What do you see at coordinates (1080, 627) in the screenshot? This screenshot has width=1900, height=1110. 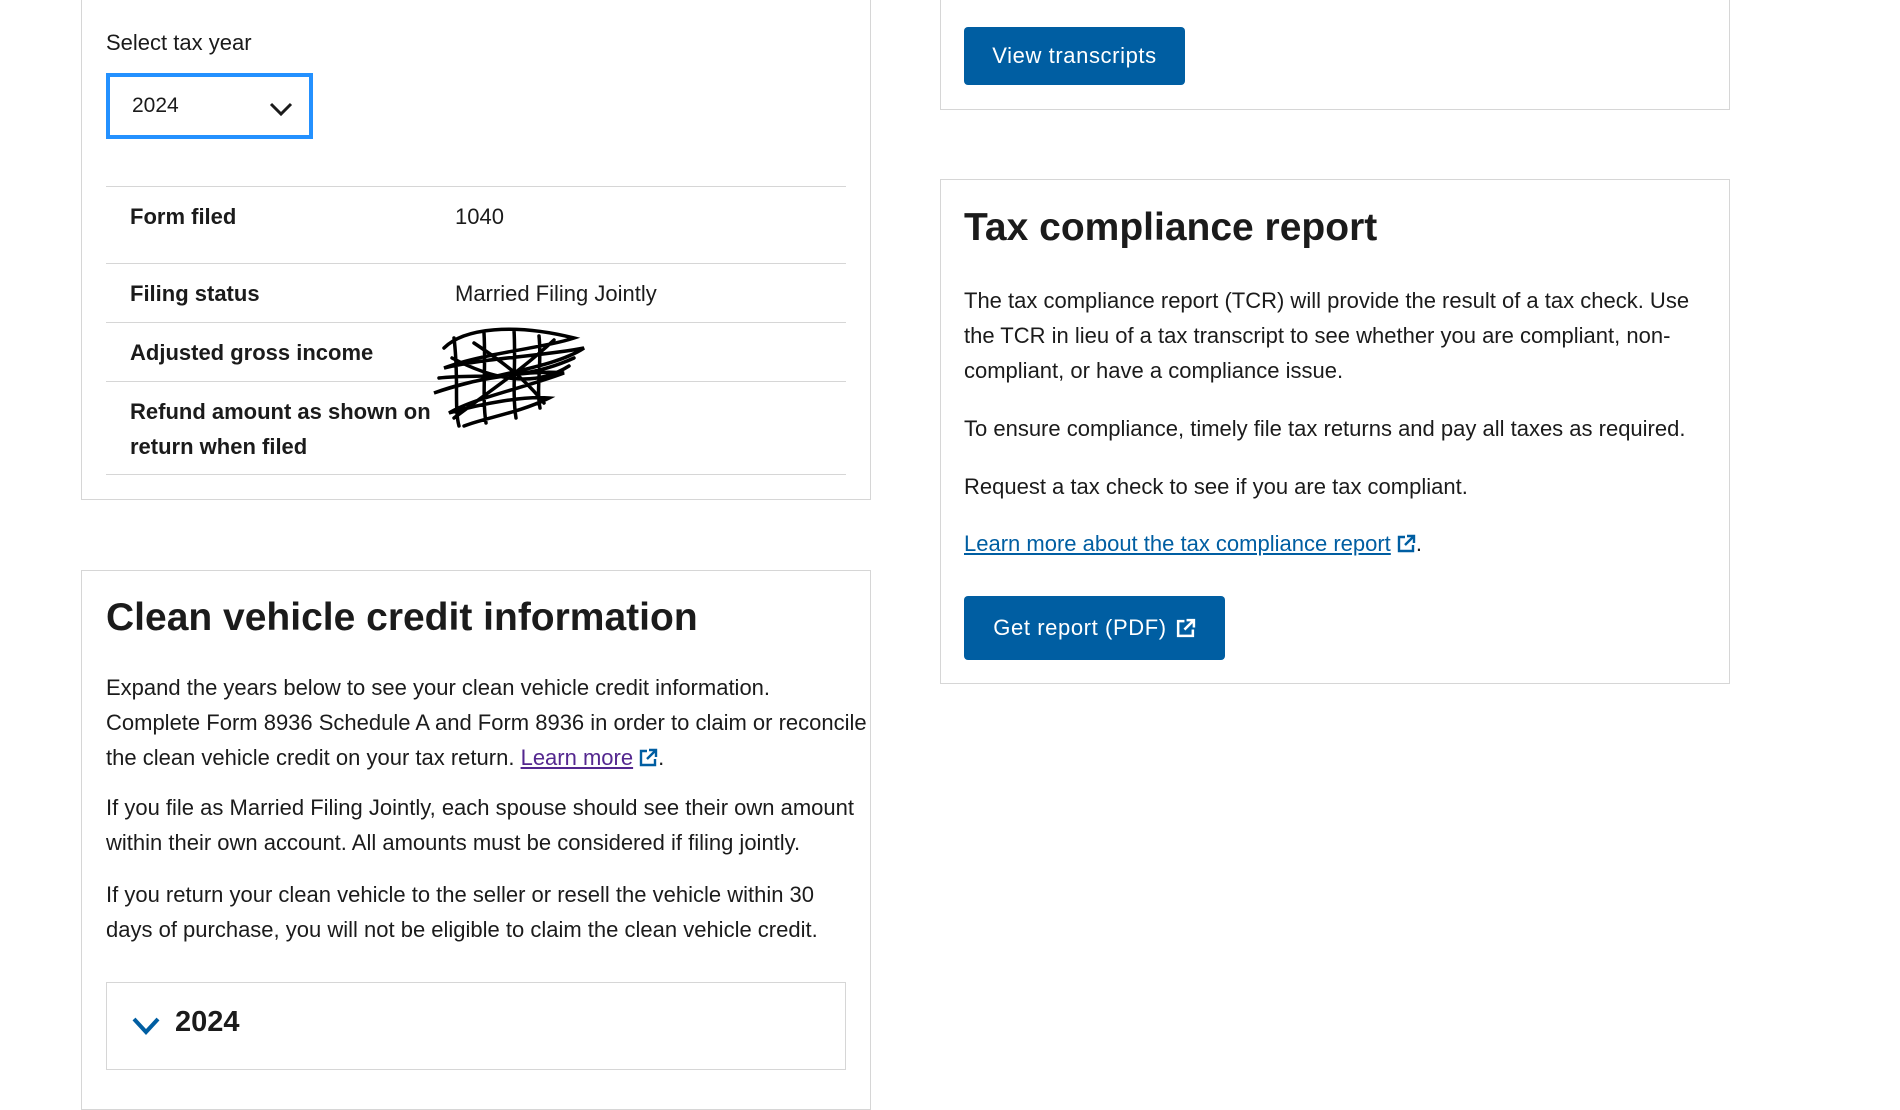 I see `get-report-label: Get report (PDF)` at bounding box center [1080, 627].